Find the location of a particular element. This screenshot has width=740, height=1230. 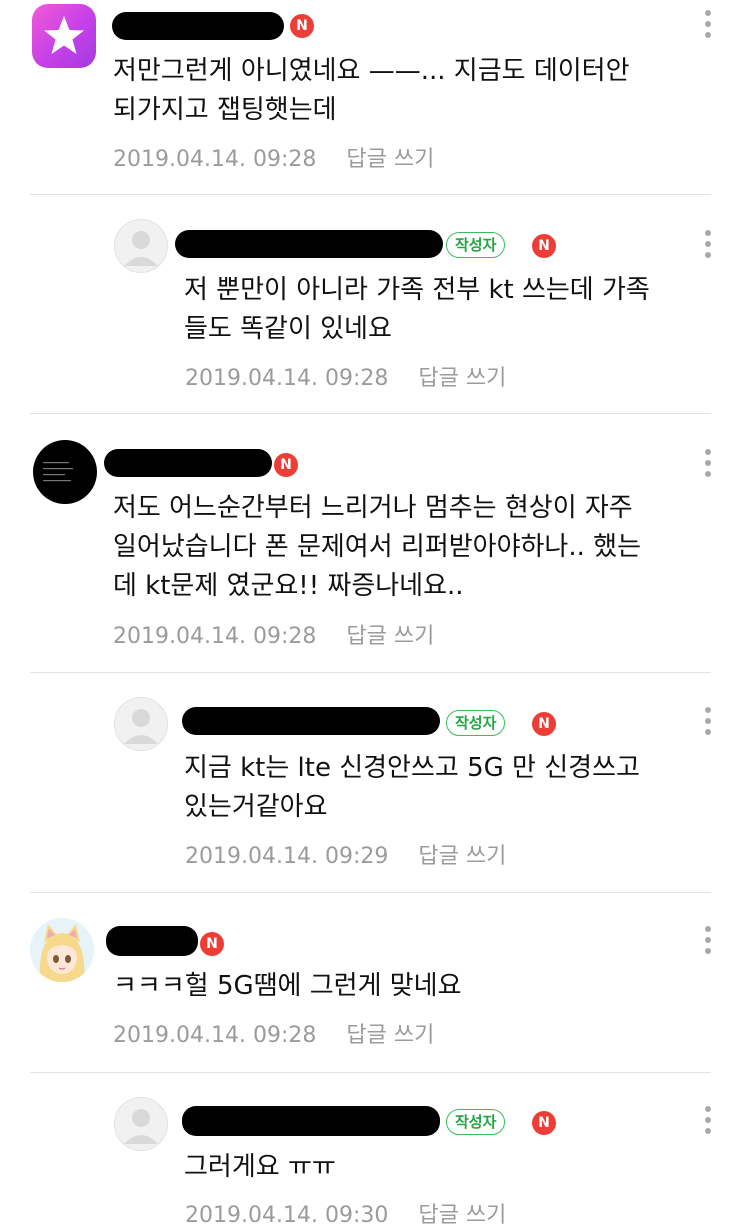

comment-date: 2019.04.14. 09:29 is located at coordinates (287, 856).